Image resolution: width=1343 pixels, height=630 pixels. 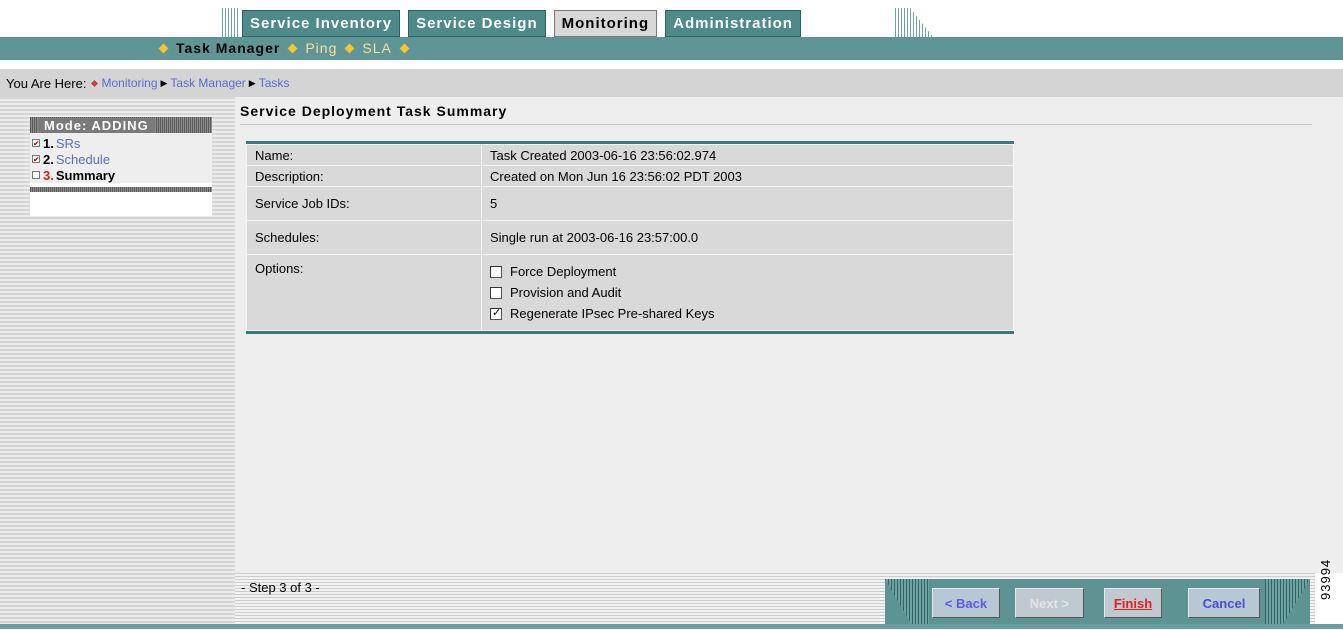 I want to click on empty-box-icon, so click(x=36, y=175).